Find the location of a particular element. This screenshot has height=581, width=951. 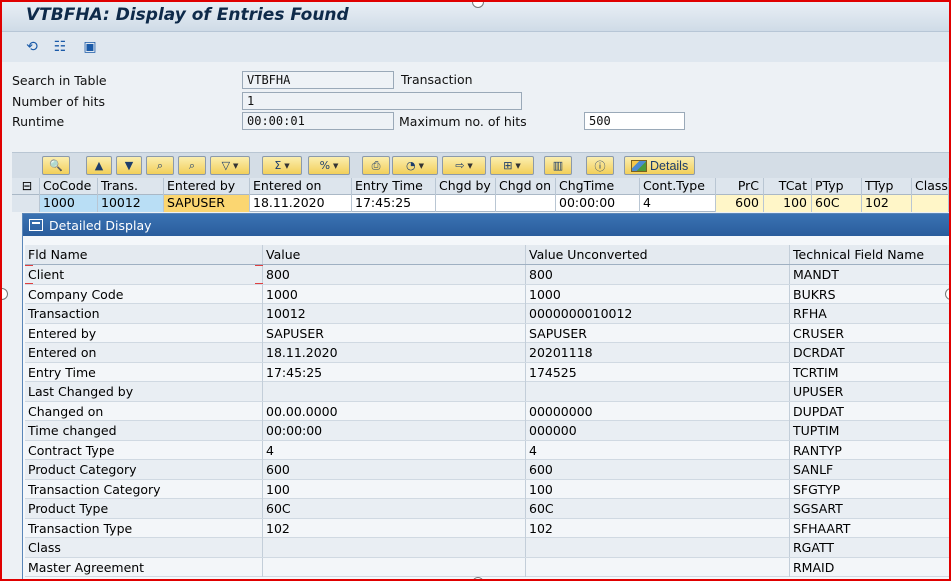

filter-icon: ▽ ▼ is located at coordinates (230, 165).